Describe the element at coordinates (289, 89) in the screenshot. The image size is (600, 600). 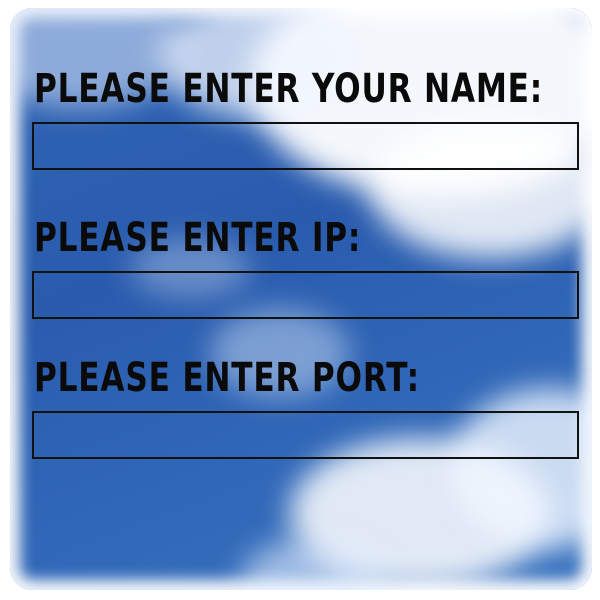
I see `name-label: Please Enter Your Name:` at that location.